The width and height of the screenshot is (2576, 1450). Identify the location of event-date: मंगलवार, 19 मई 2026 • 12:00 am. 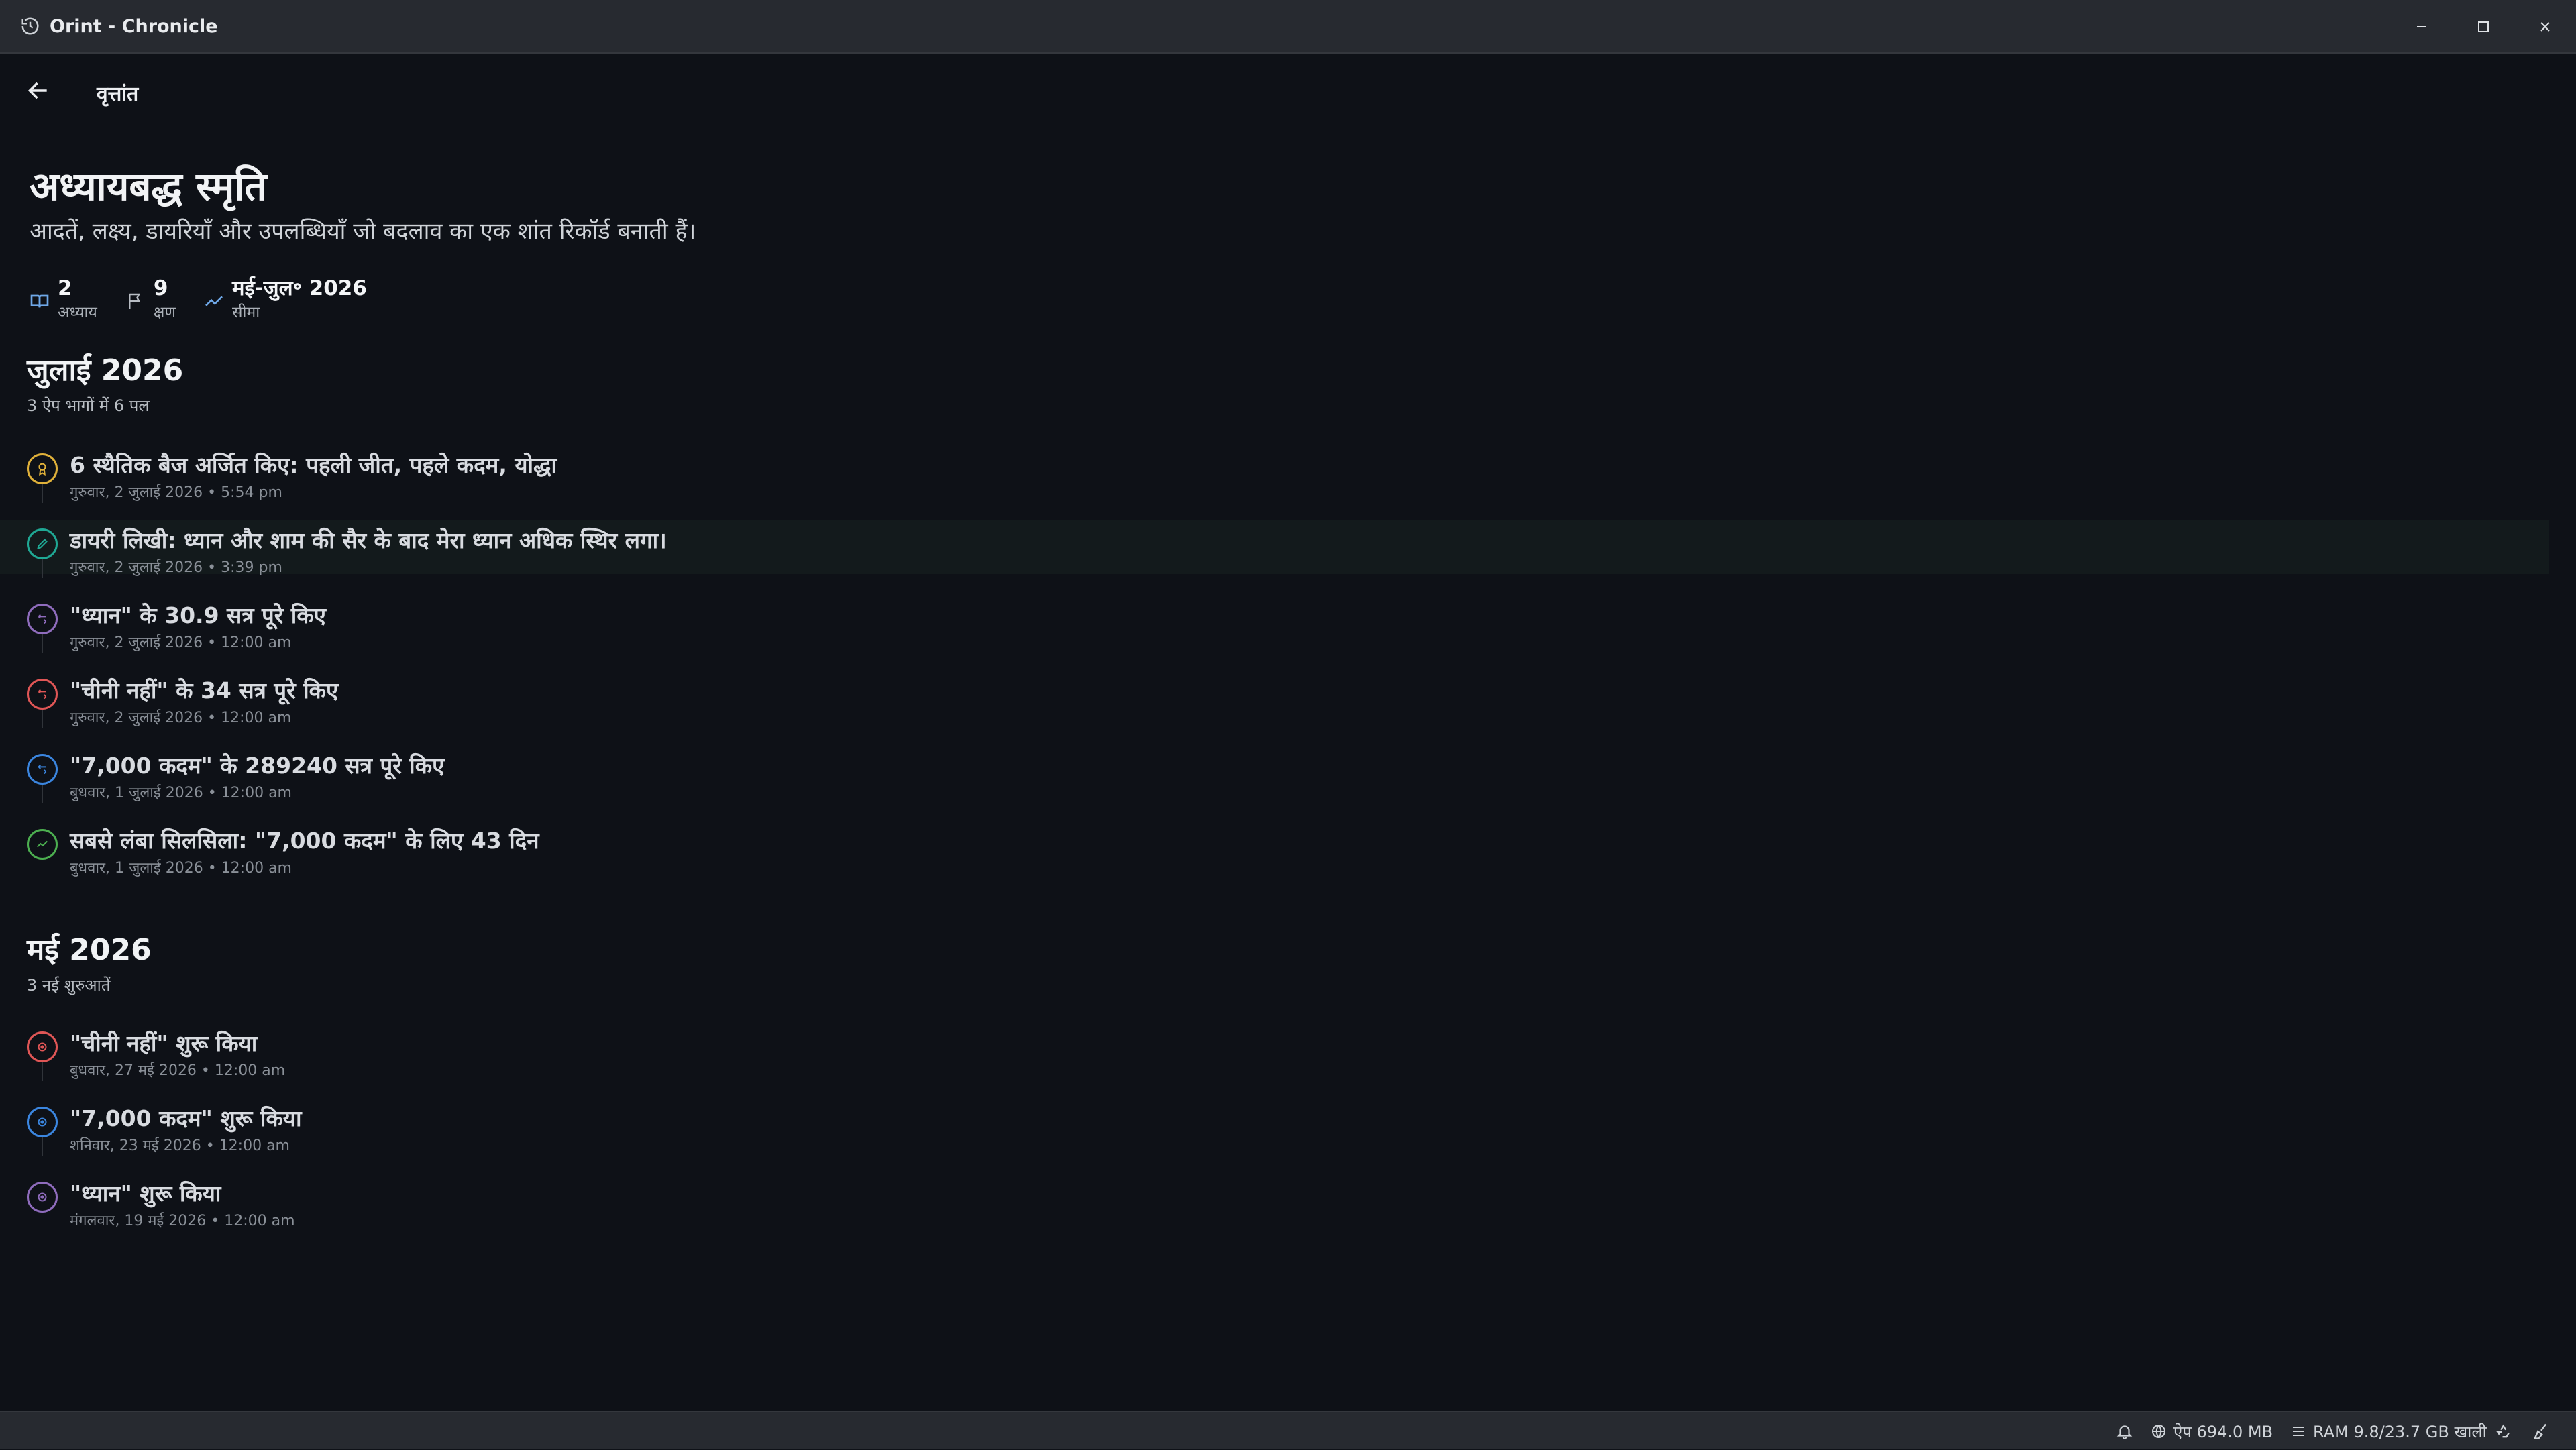
(182, 1221).